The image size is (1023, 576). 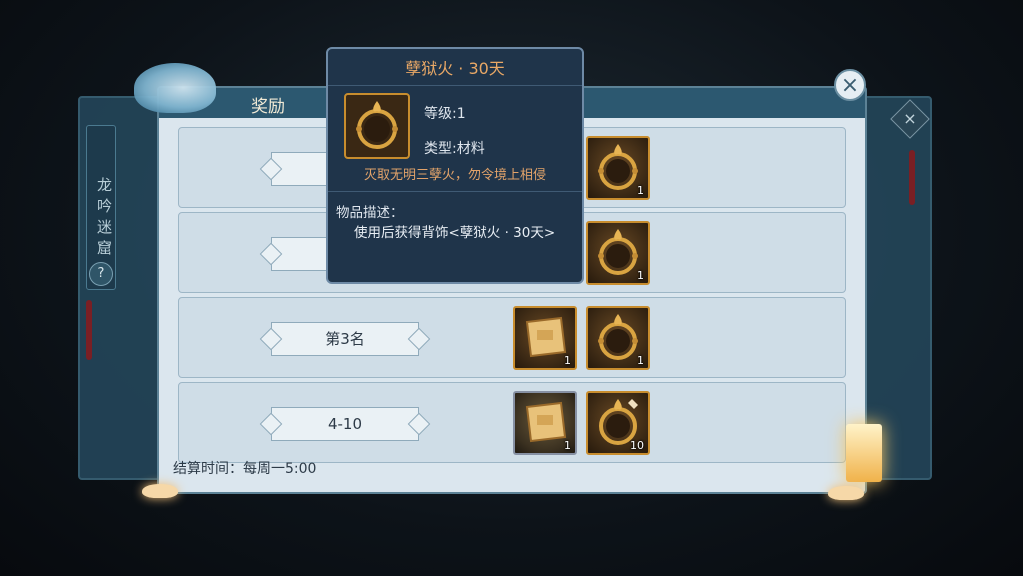 I want to click on tooltip-title: 孽狱火 · 30天, so click(x=455, y=67).